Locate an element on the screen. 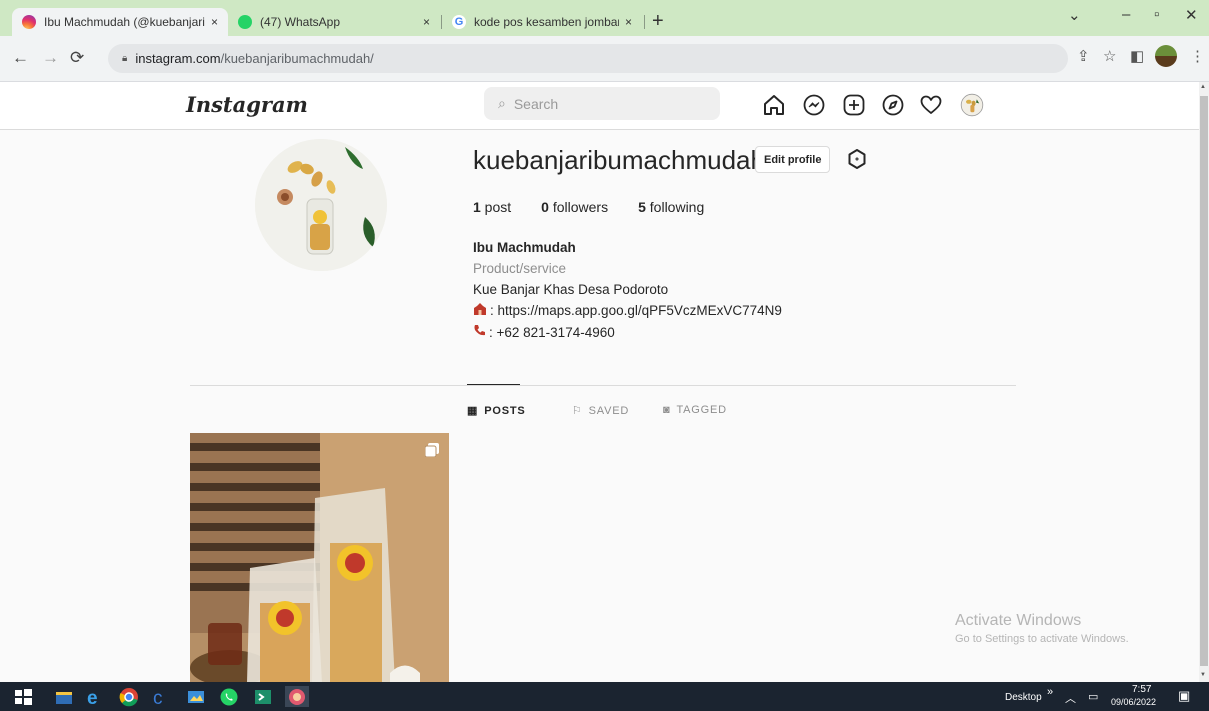 This screenshot has width=1209, height=711. tab-search-icon: ⌄ is located at coordinates (1074, 15).